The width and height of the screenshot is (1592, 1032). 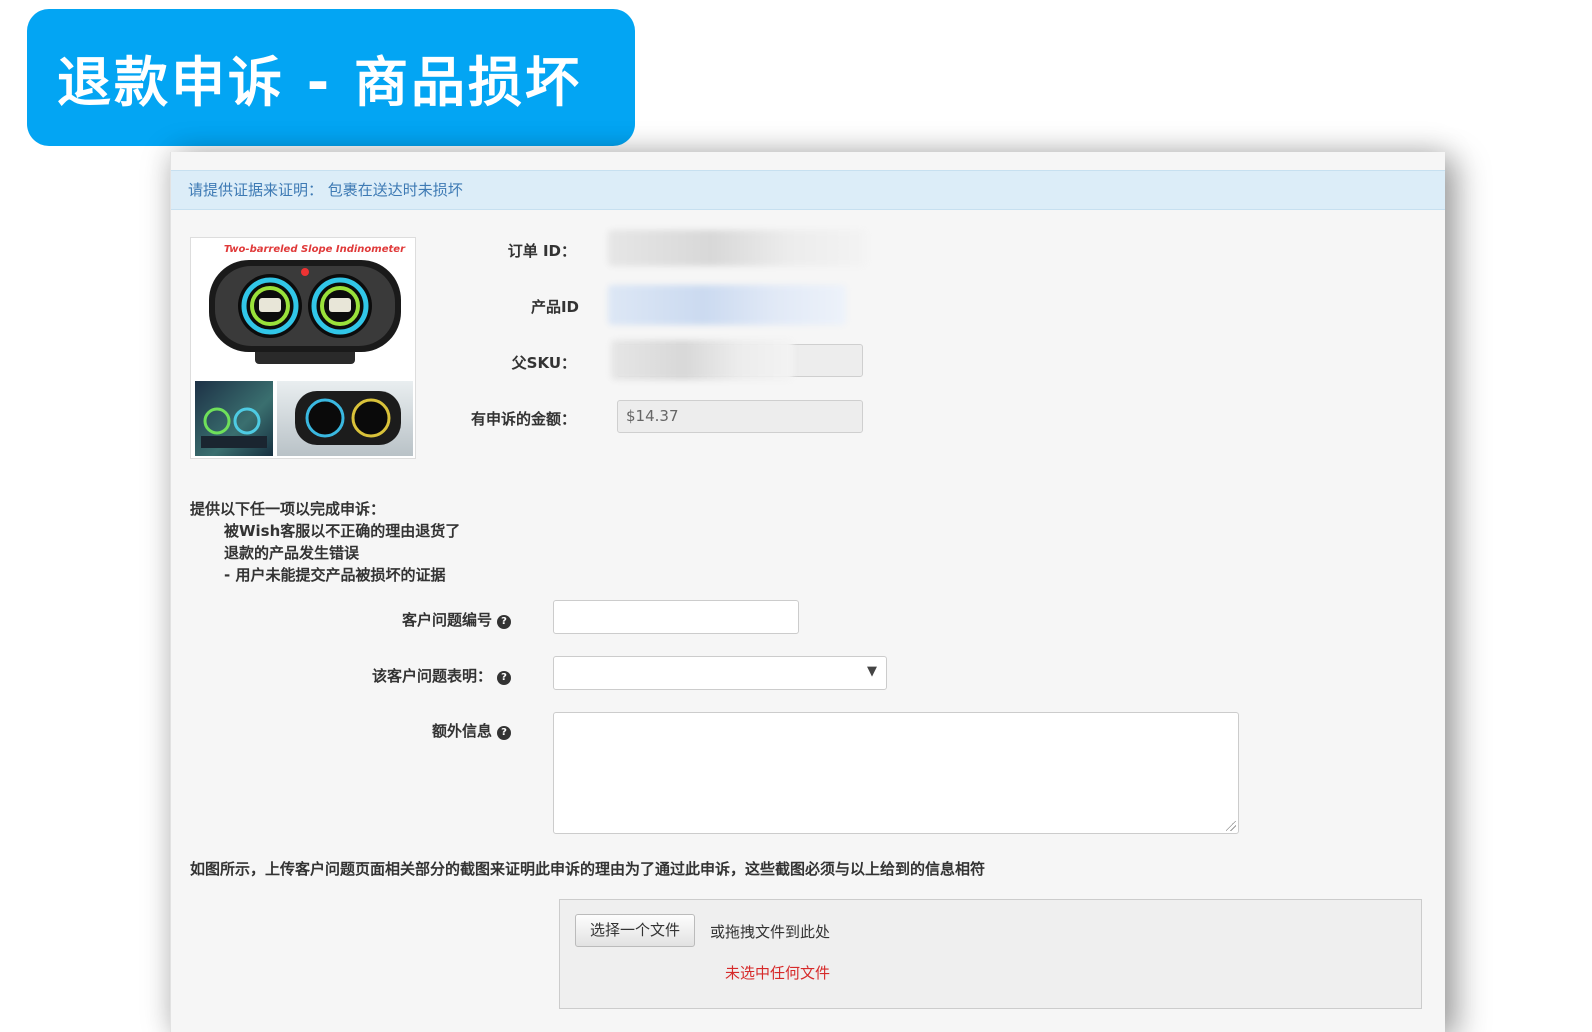 I want to click on statement-select: ▼, so click(x=720, y=673).